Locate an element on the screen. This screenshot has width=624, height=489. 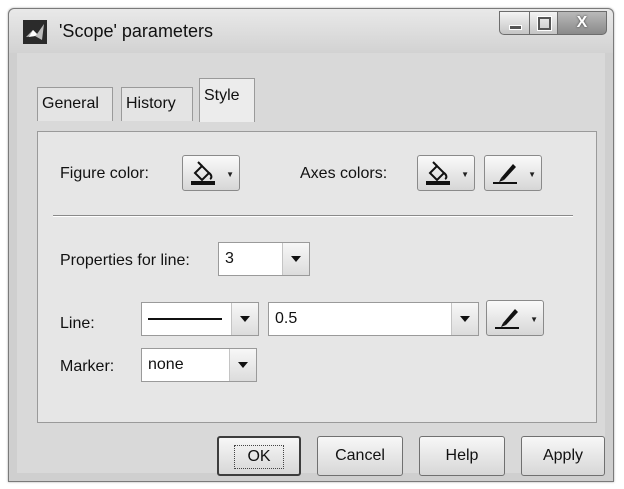
maximize-button is located at coordinates (543, 23).